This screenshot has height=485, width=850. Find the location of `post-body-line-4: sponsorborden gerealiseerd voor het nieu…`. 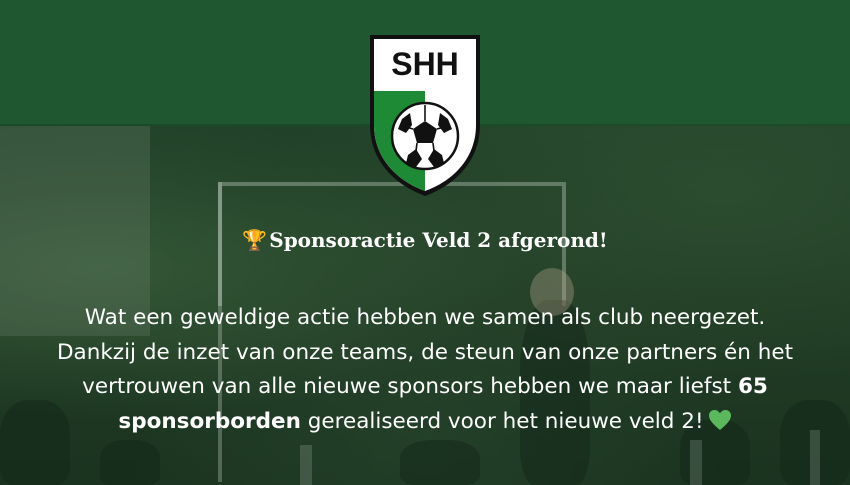

post-body-line-4: sponsorborden gerealiseerd voor het nieu… is located at coordinates (425, 422).